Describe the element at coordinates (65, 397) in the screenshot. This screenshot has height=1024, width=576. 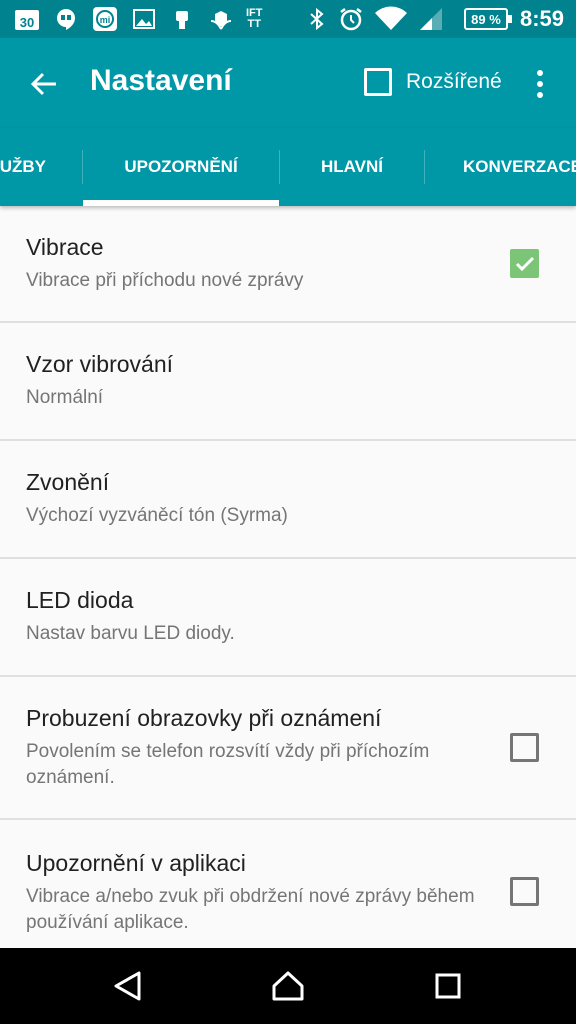
I see `setting-subtitle: Normální` at that location.